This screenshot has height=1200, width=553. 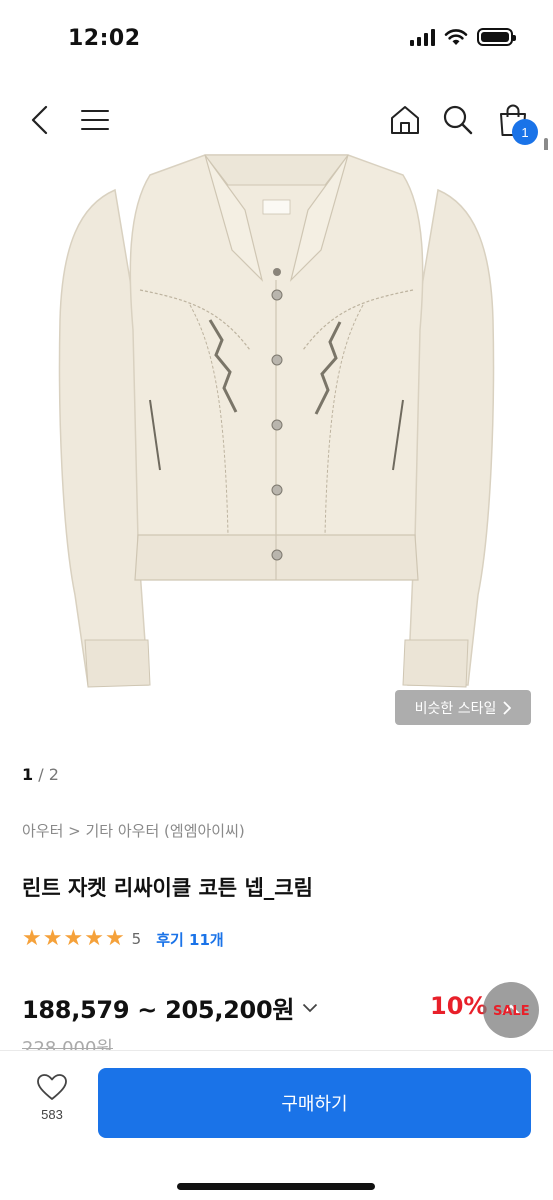 I want to click on price-range: 188,579 ~ 205,200원, so click(x=158, y=1010).